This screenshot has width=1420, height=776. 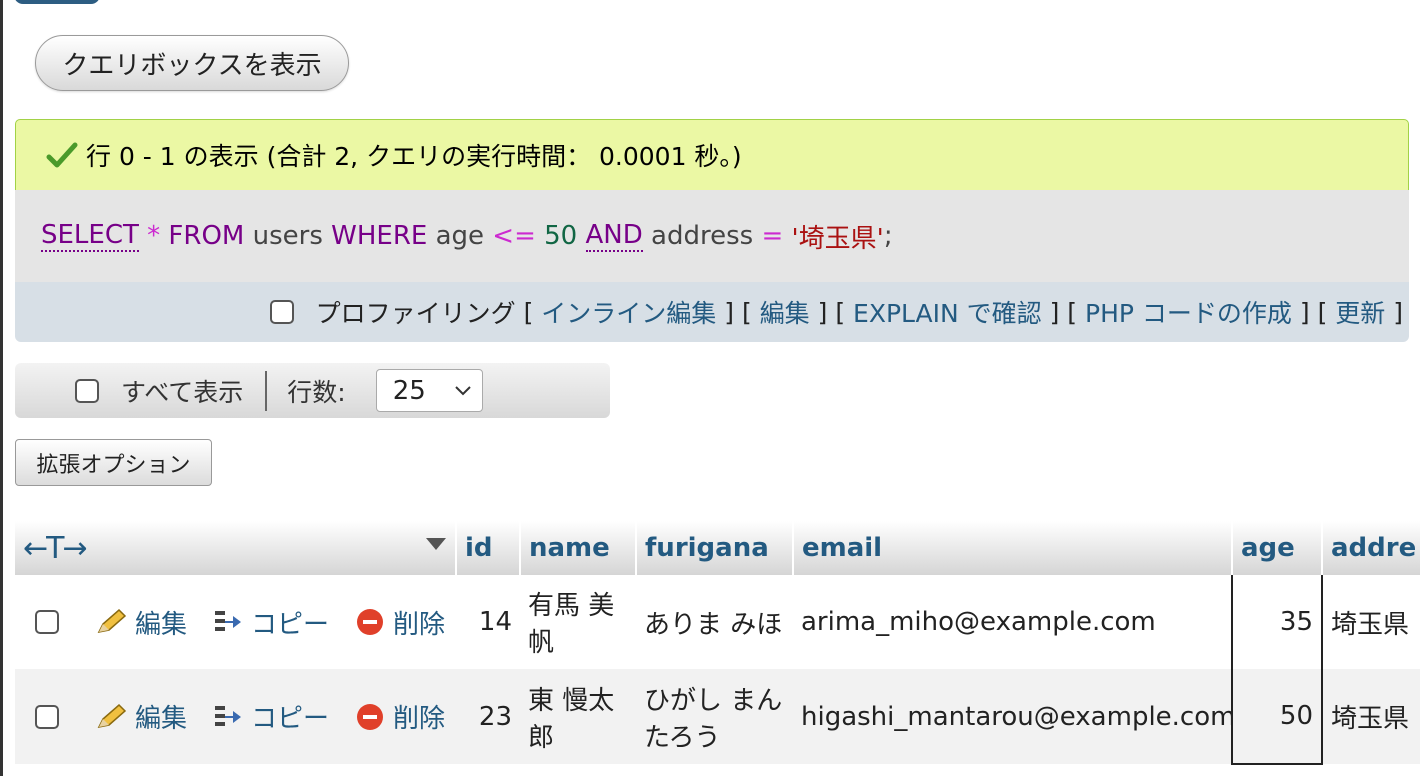 I want to click on create-php-code-link: PHP コードの作成, so click(x=1188, y=312).